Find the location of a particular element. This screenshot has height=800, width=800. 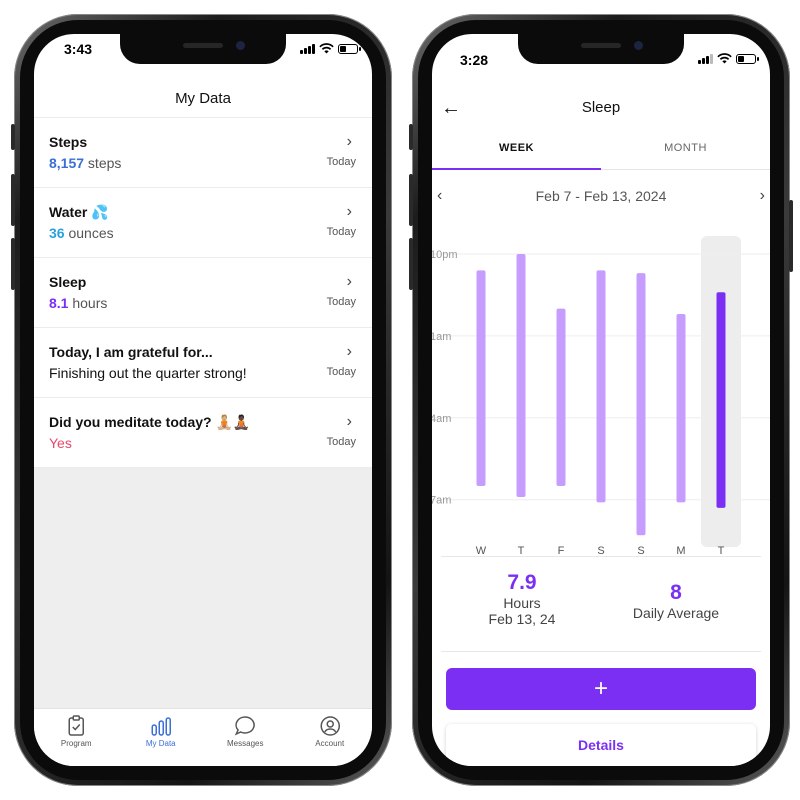

item-value: 8,157 steps is located at coordinates (85, 163).